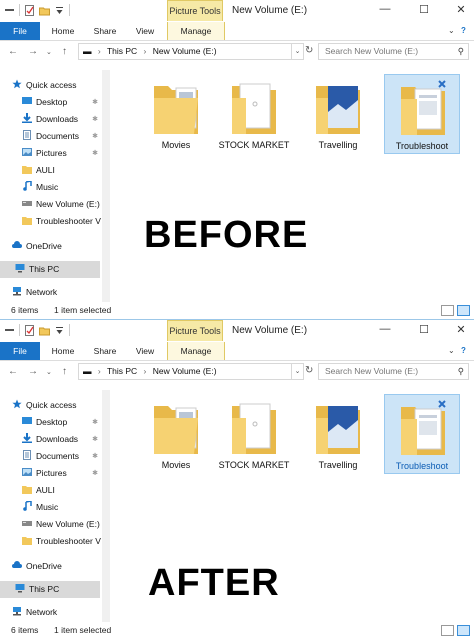 This screenshot has width=474, height=638. I want to click on status-bar: 6 items 1 item selected, so click(237, 630).